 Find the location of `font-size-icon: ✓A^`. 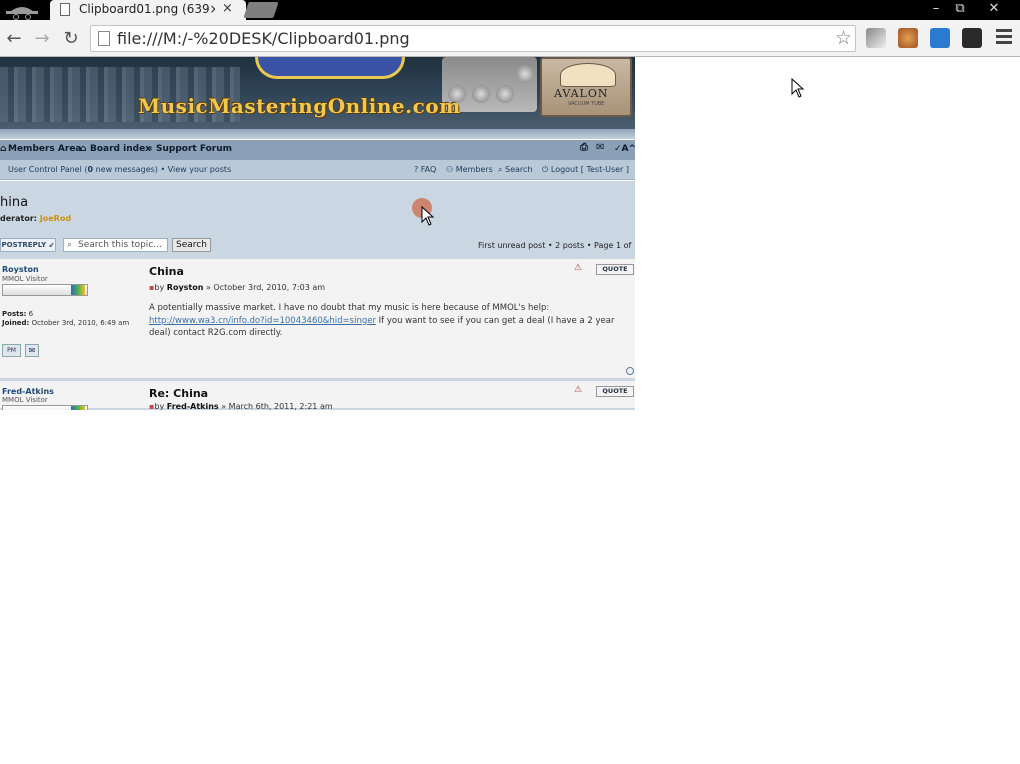

font-size-icon: ✓A^ is located at coordinates (624, 149).